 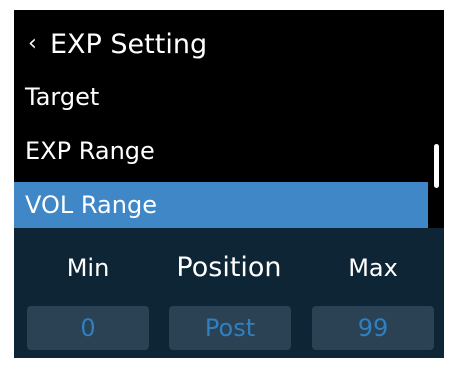 I want to click on page-title: EXP Setting, so click(x=129, y=44).